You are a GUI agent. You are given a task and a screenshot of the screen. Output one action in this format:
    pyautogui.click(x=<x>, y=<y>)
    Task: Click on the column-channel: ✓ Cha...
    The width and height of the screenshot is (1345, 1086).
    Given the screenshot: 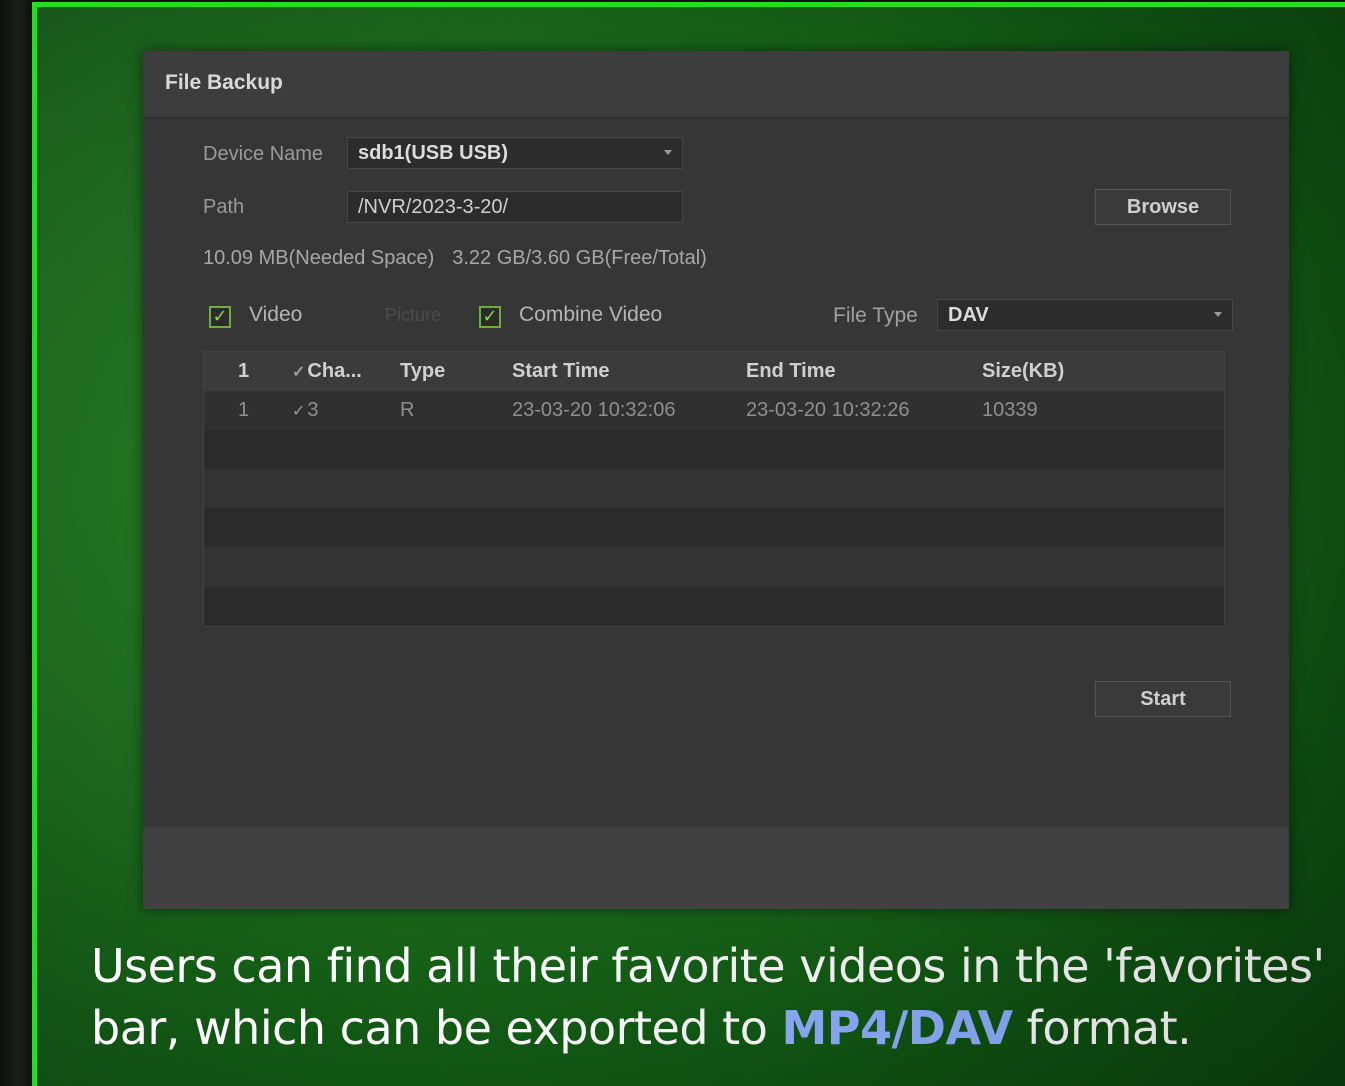 What is the action you would take?
    pyautogui.click(x=327, y=371)
    